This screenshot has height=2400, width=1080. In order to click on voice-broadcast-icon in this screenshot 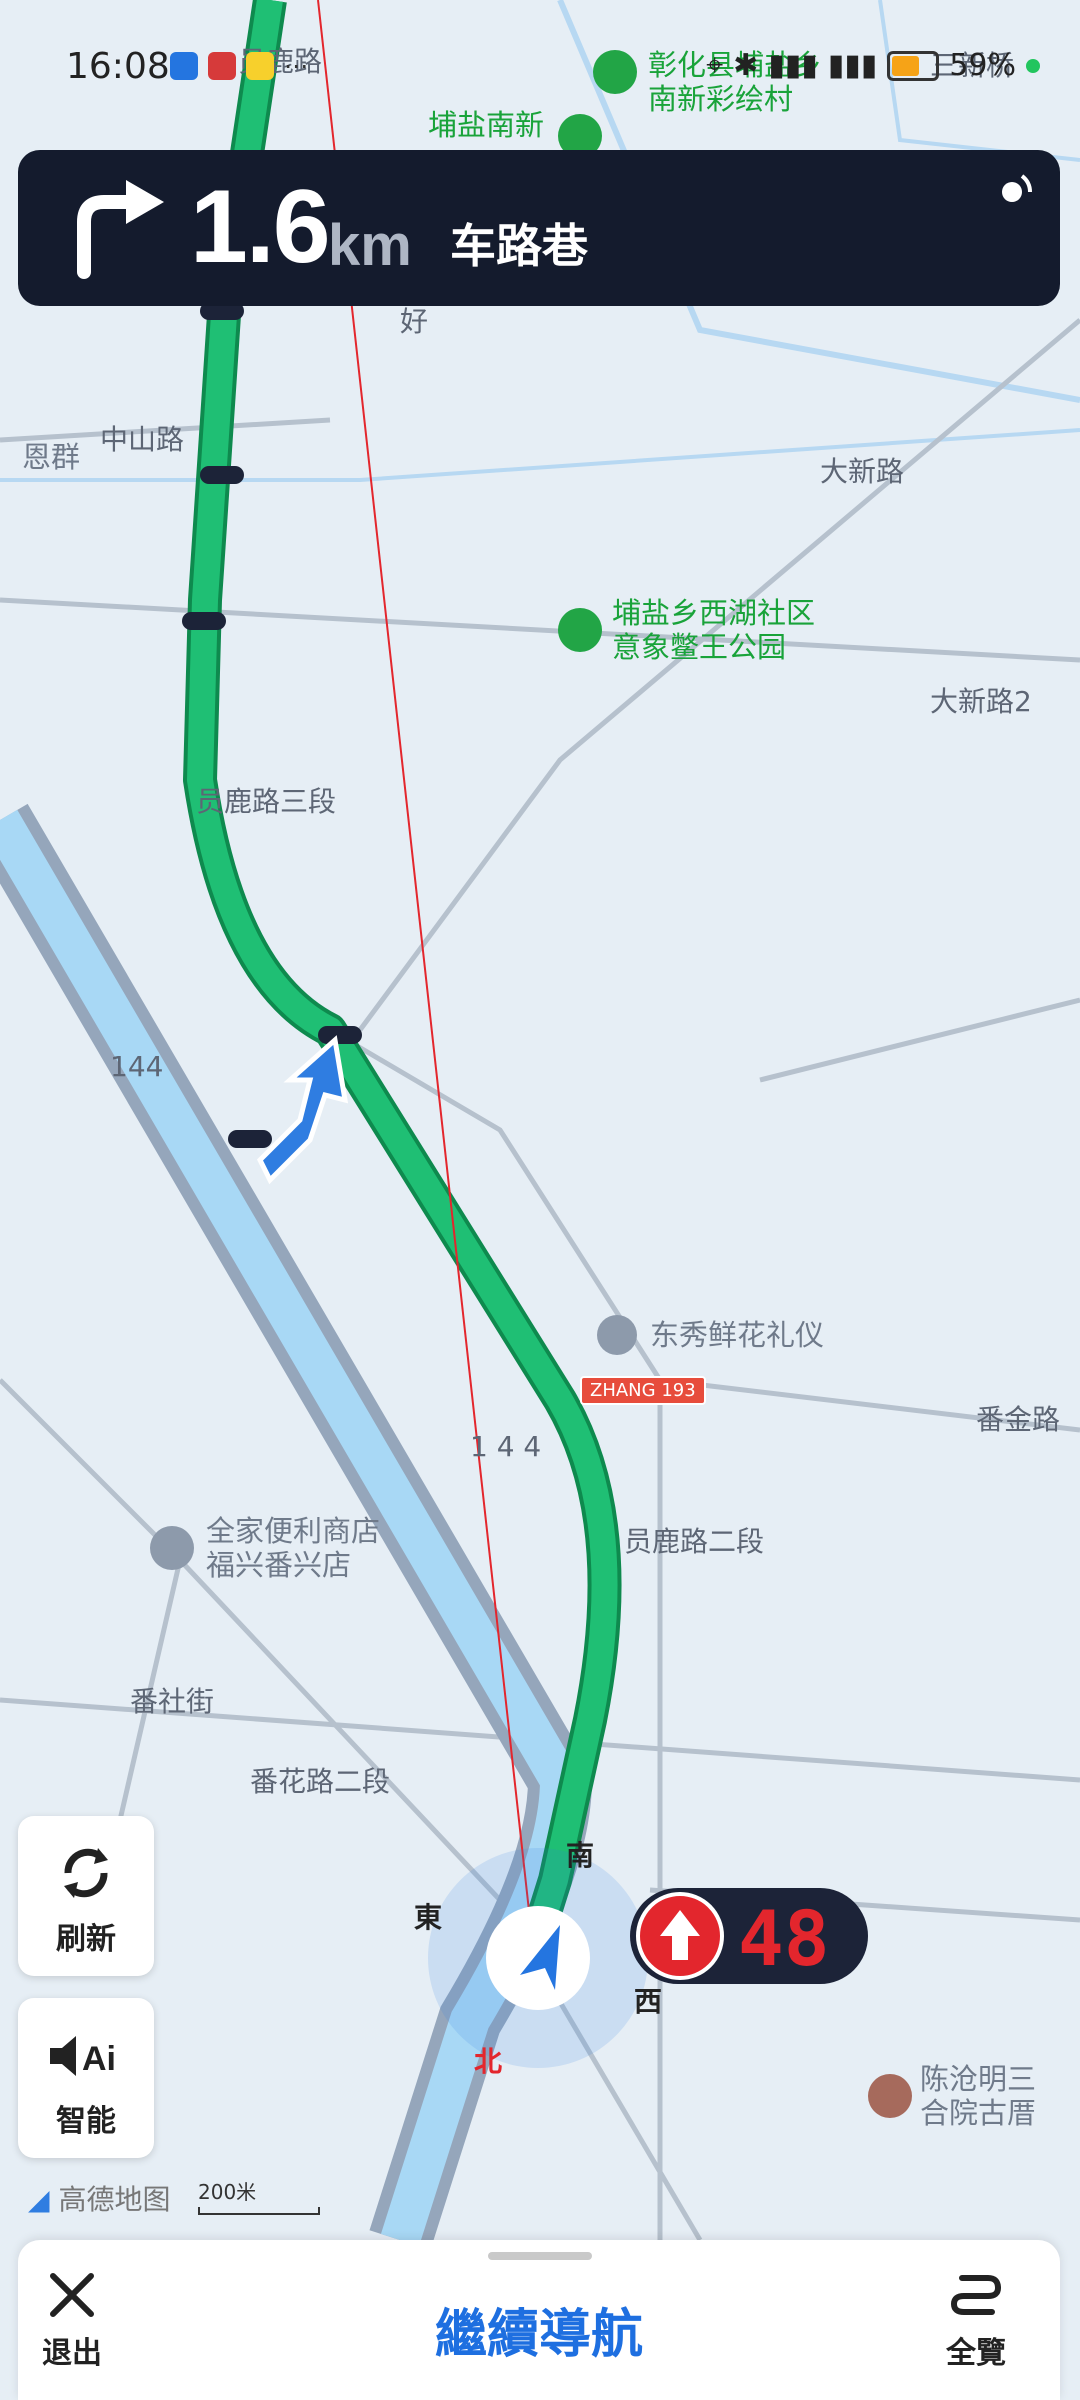, I will do `click(1016, 188)`.